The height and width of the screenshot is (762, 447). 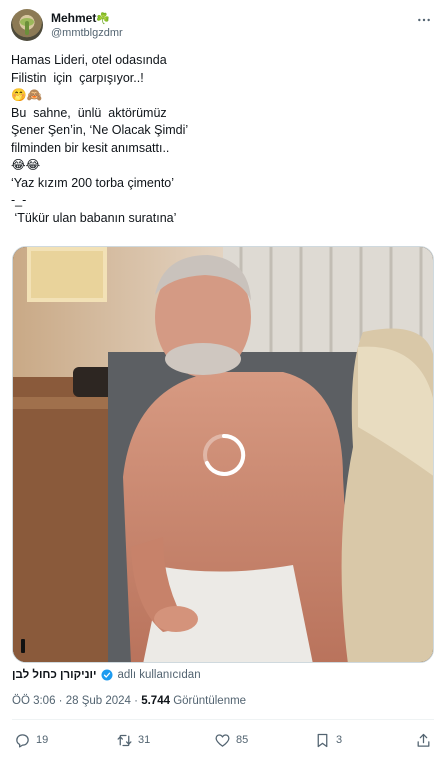 I want to click on bookmark-icon, so click(x=322, y=740).